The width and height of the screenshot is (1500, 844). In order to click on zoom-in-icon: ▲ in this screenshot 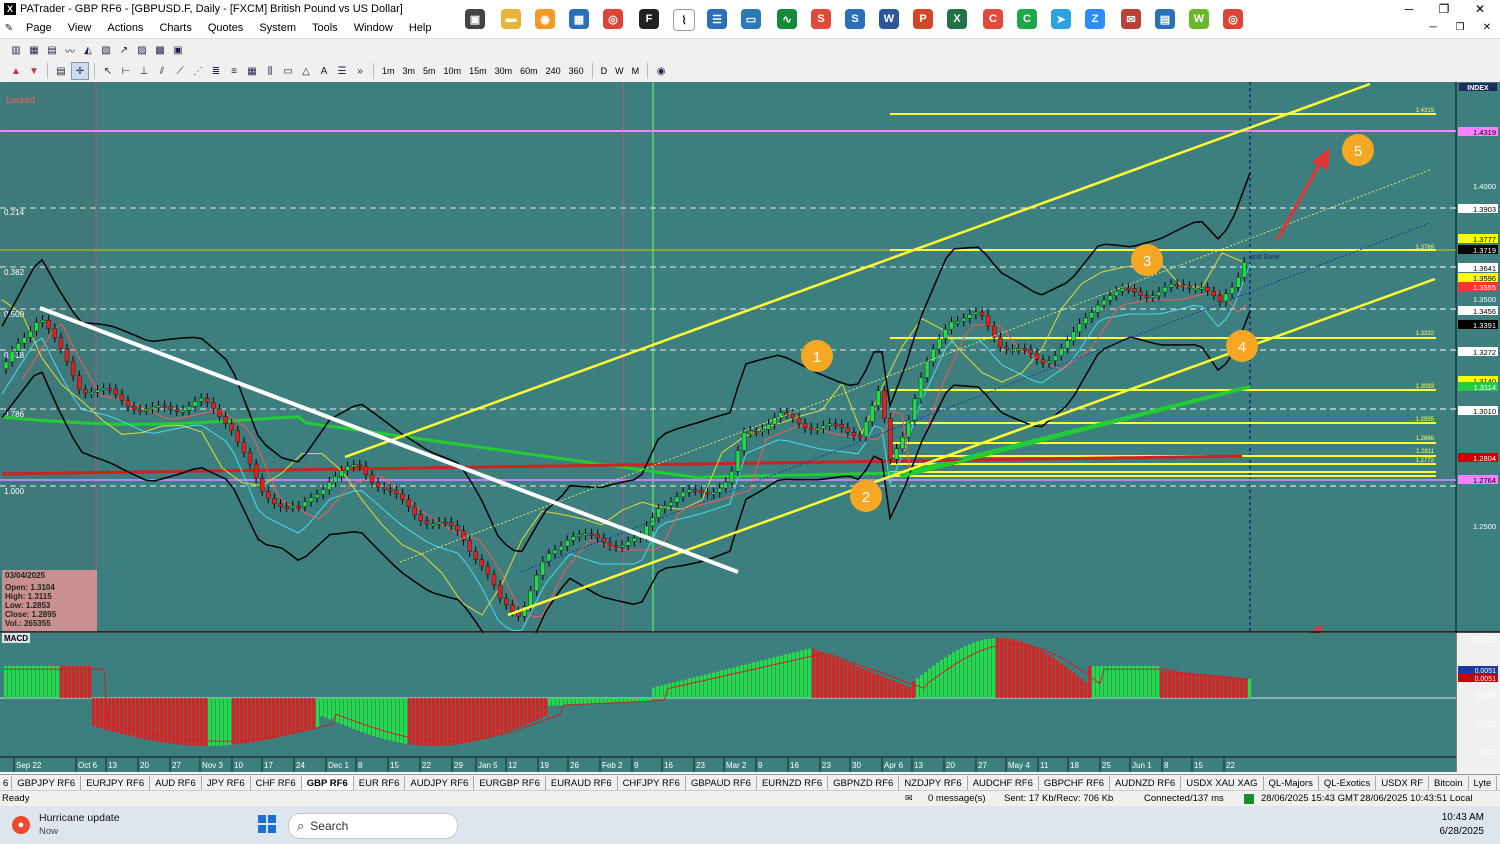, I will do `click(16, 71)`.